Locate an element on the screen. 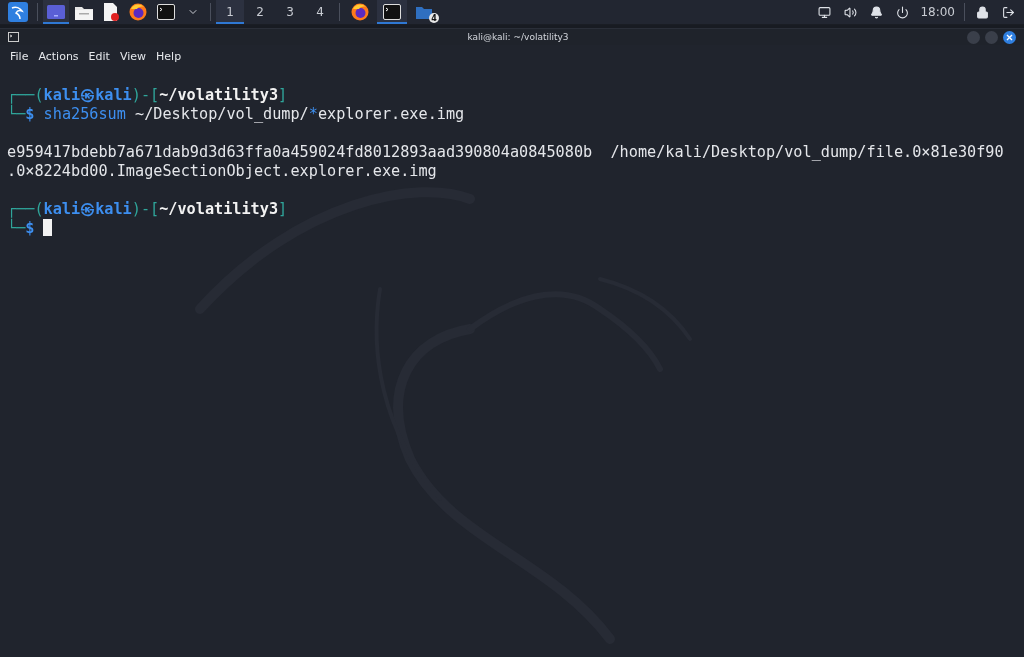 This screenshot has height=657, width=1024. workspace-tab: 1 is located at coordinates (230, 12).